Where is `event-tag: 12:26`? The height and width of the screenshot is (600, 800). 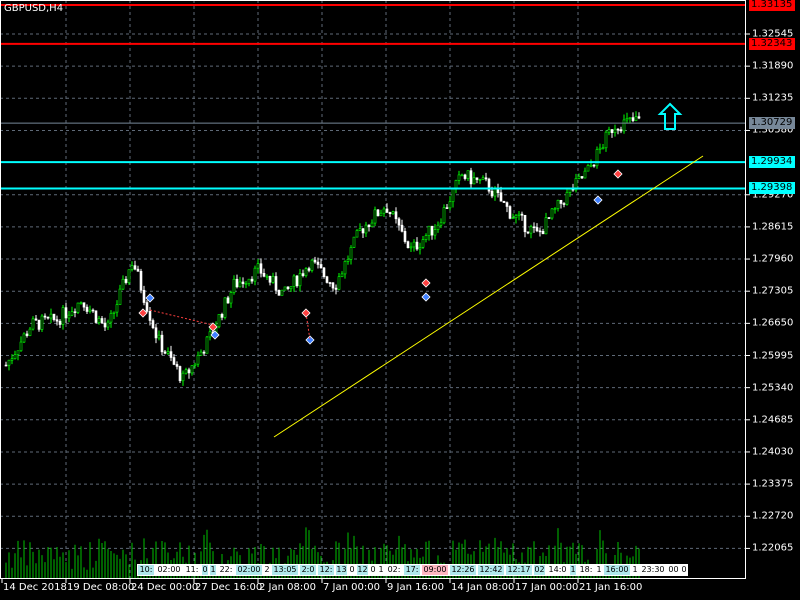
event-tag: 12:26 is located at coordinates (463, 570).